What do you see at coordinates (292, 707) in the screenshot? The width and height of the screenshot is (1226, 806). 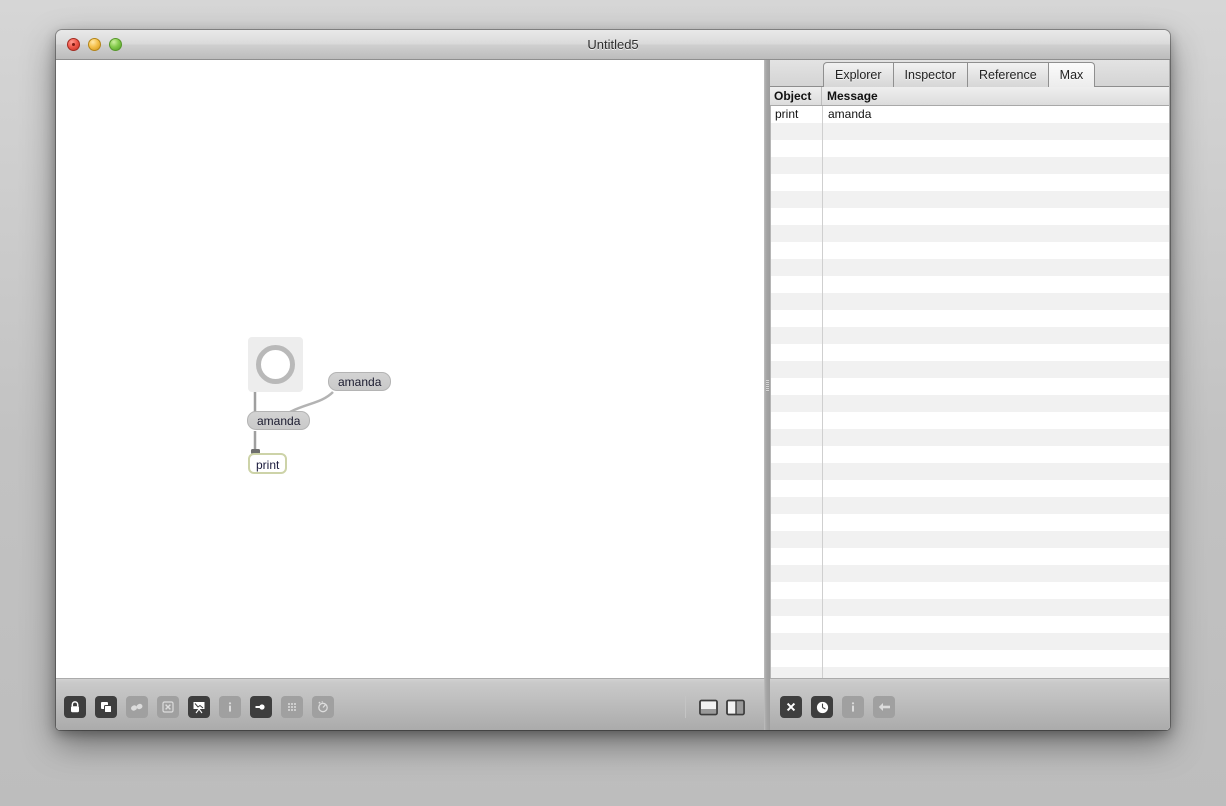 I see `grid-icon` at bounding box center [292, 707].